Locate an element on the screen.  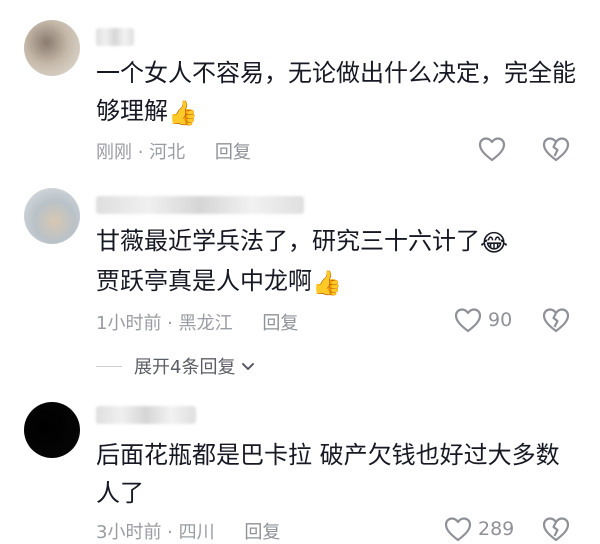
comment-location: 四川 is located at coordinates (196, 532).